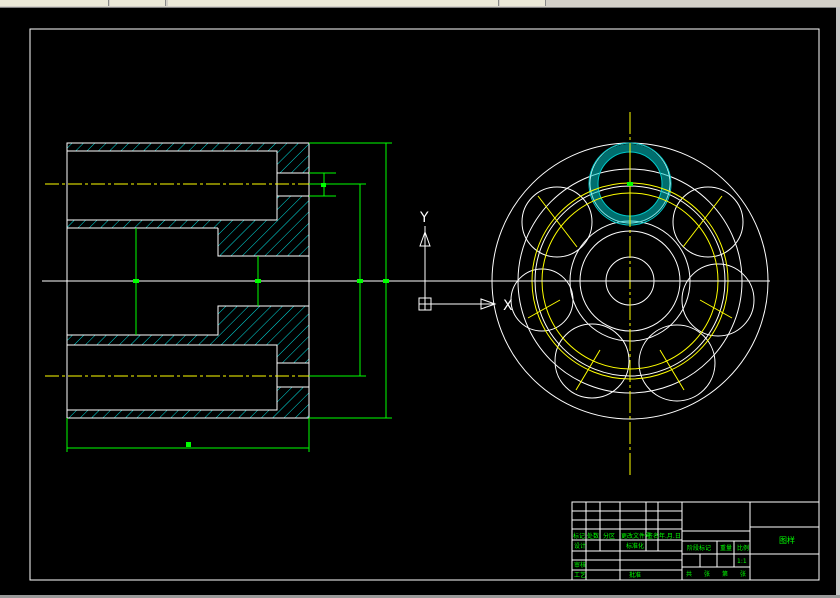 The height and width of the screenshot is (598, 840). What do you see at coordinates (593, 536) in the screenshot?
I see `tb-count: 处数` at bounding box center [593, 536].